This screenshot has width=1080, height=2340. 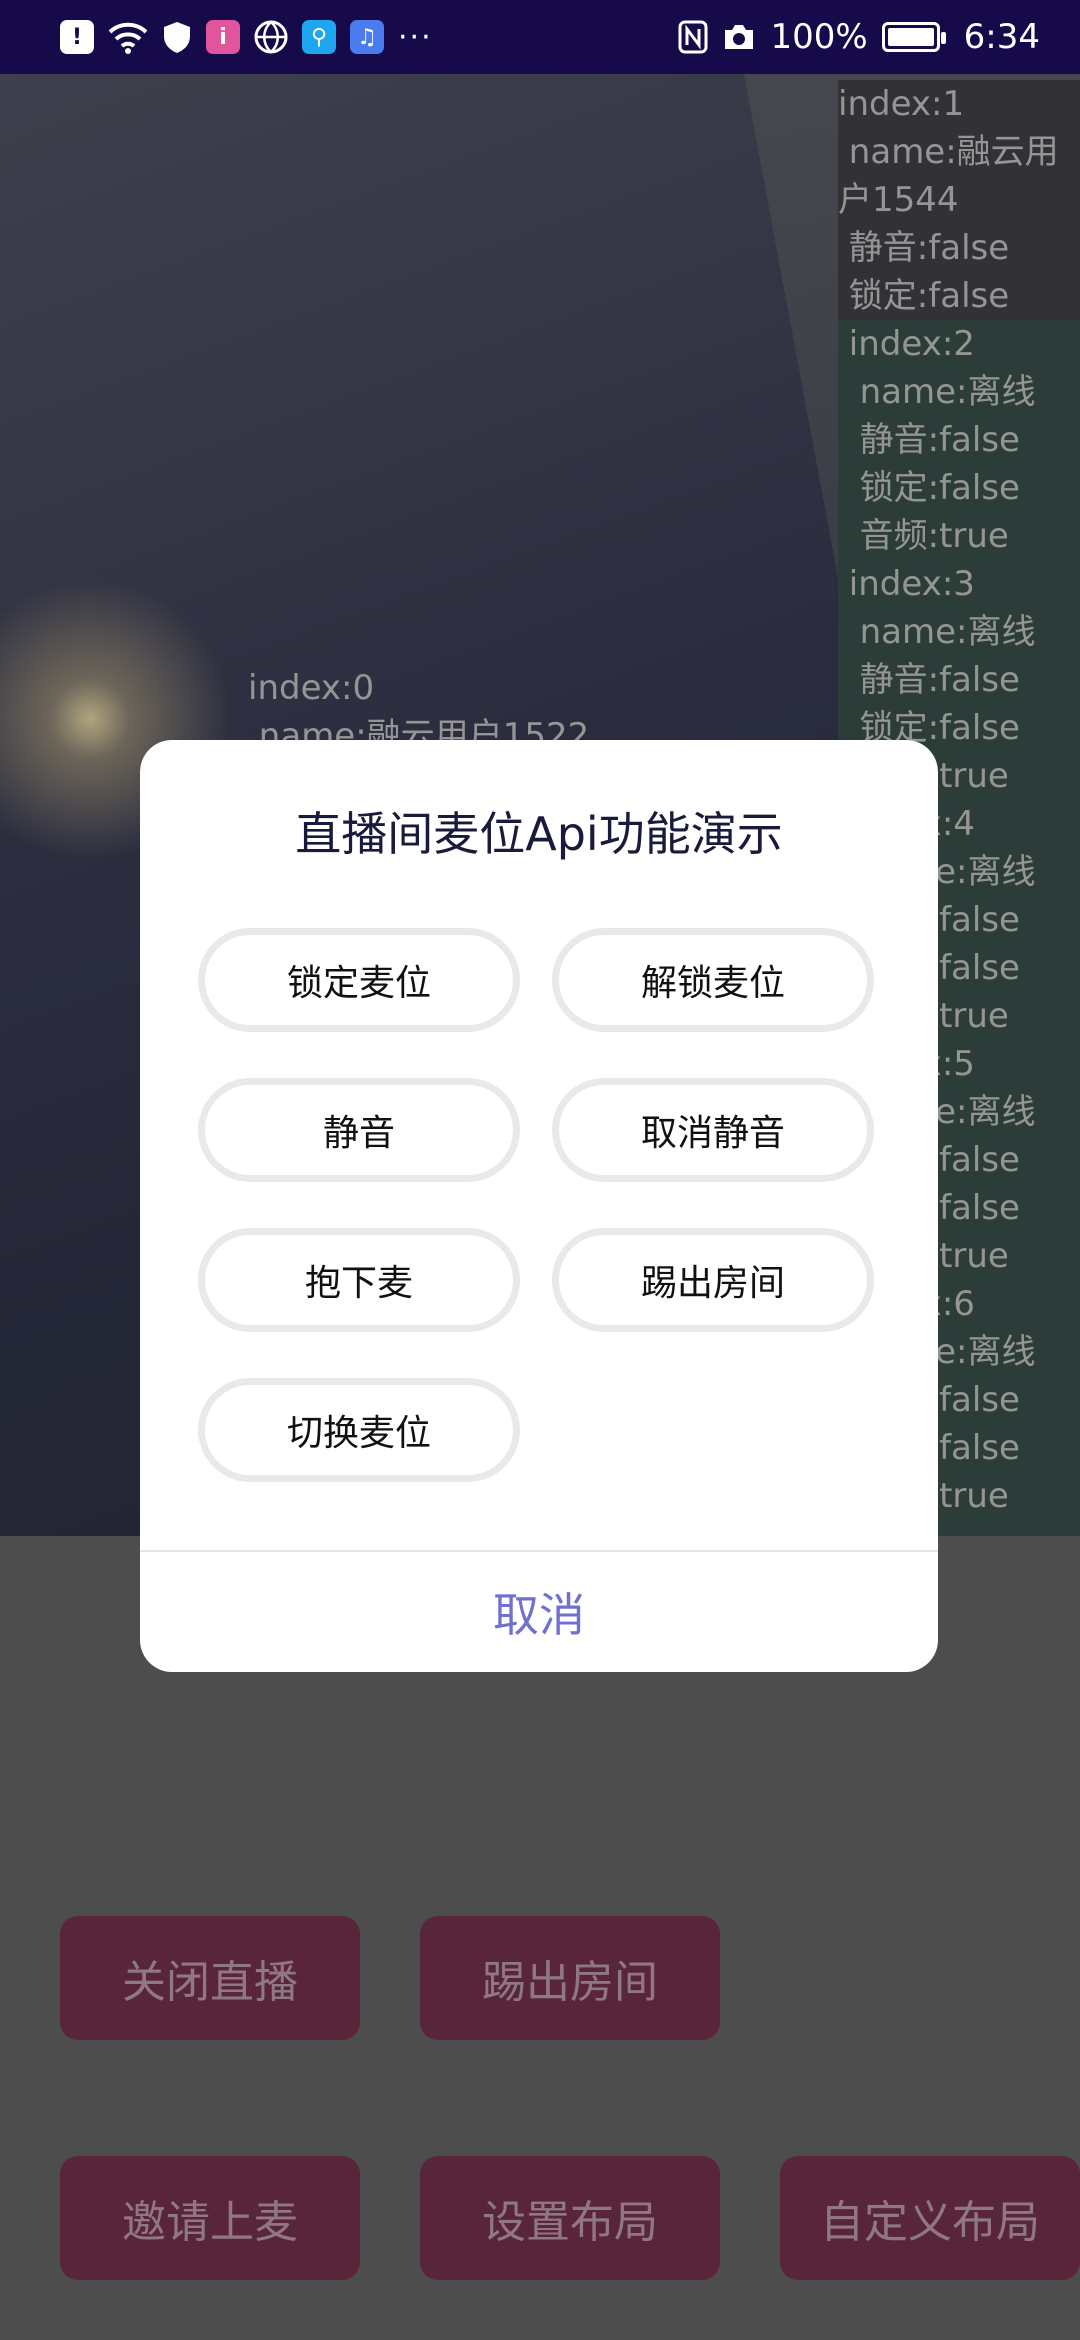 I want to click on unmute-button: 取消静音, so click(x=713, y=1130).